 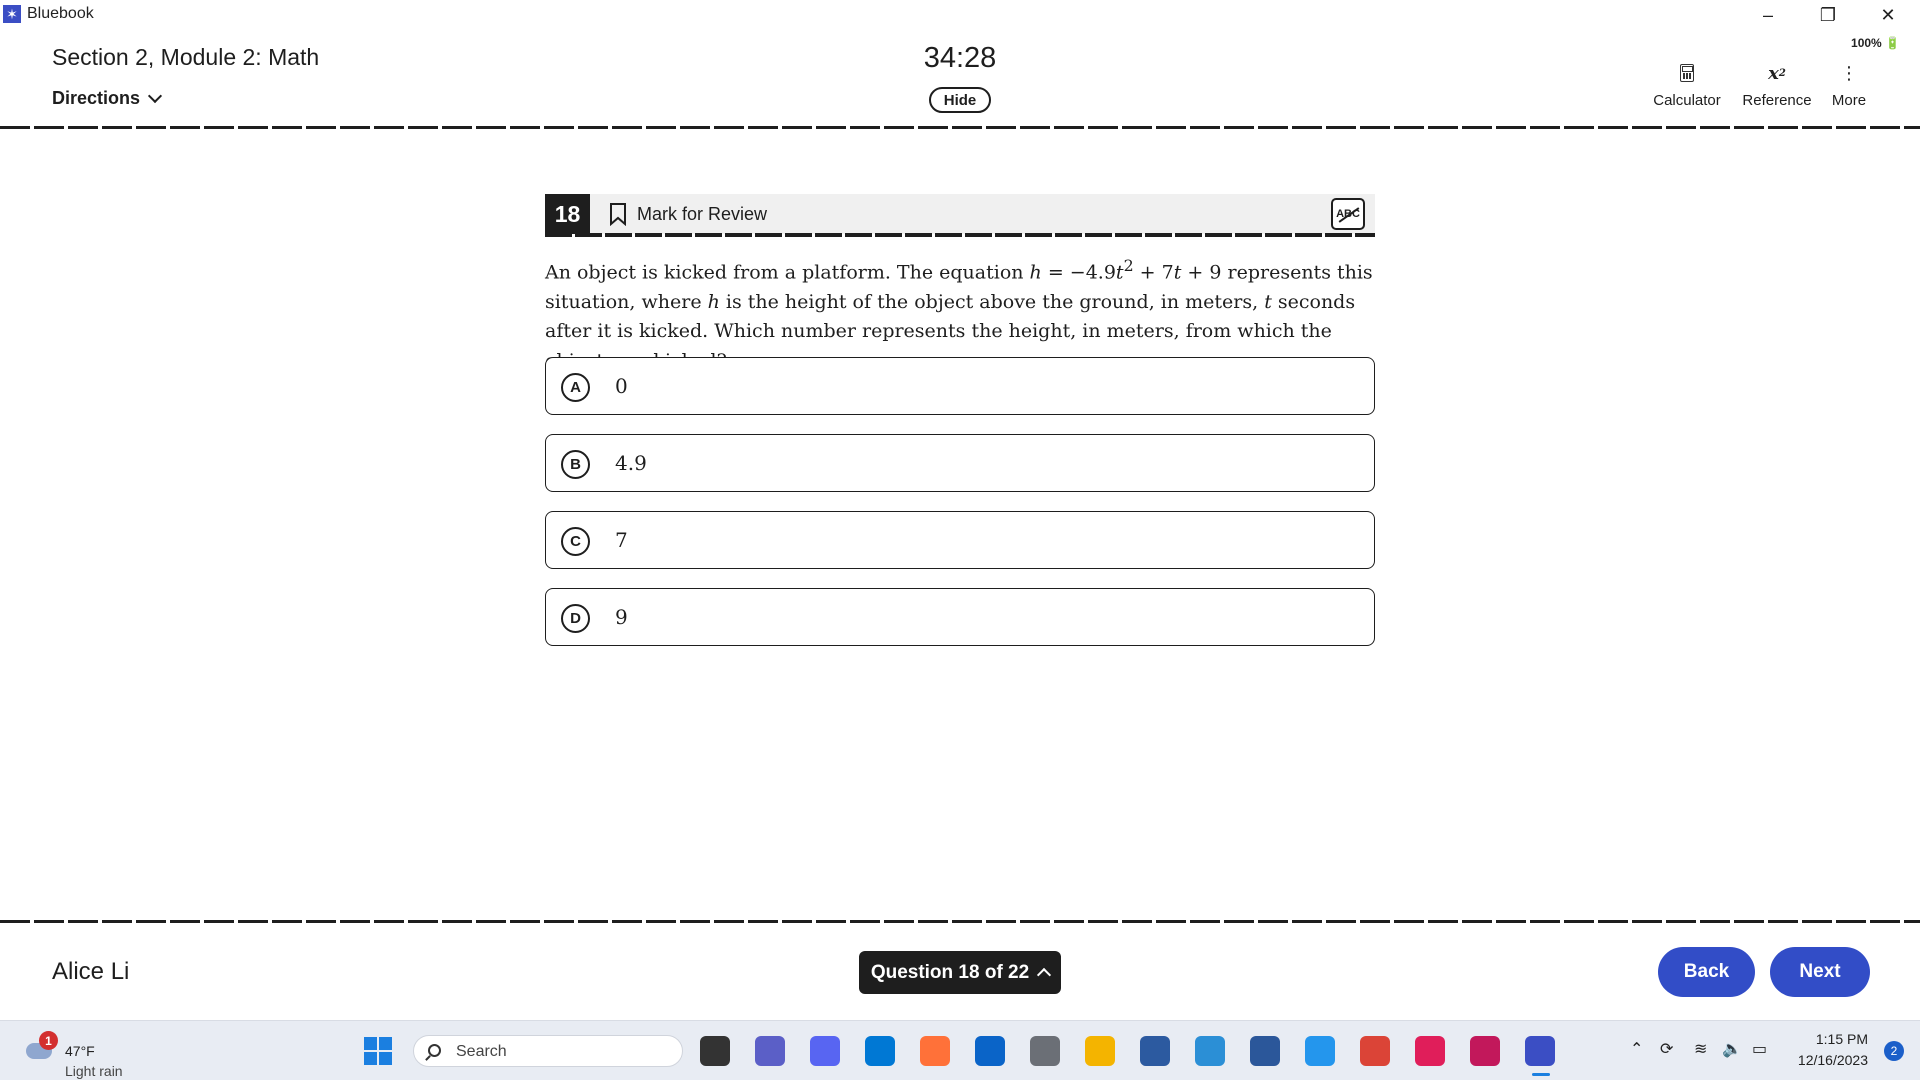 What do you see at coordinates (1849, 72) in the screenshot?
I see `more-vertical-icon: ⋮` at bounding box center [1849, 72].